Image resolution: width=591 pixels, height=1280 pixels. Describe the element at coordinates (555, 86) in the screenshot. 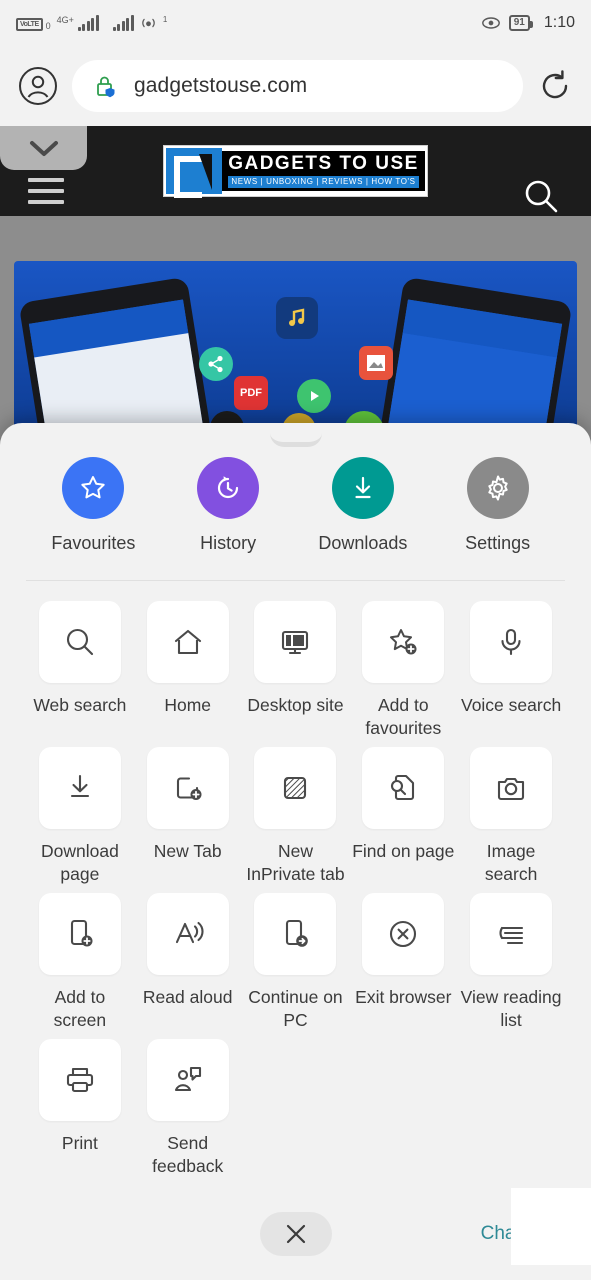

I see `refresh-icon` at that location.